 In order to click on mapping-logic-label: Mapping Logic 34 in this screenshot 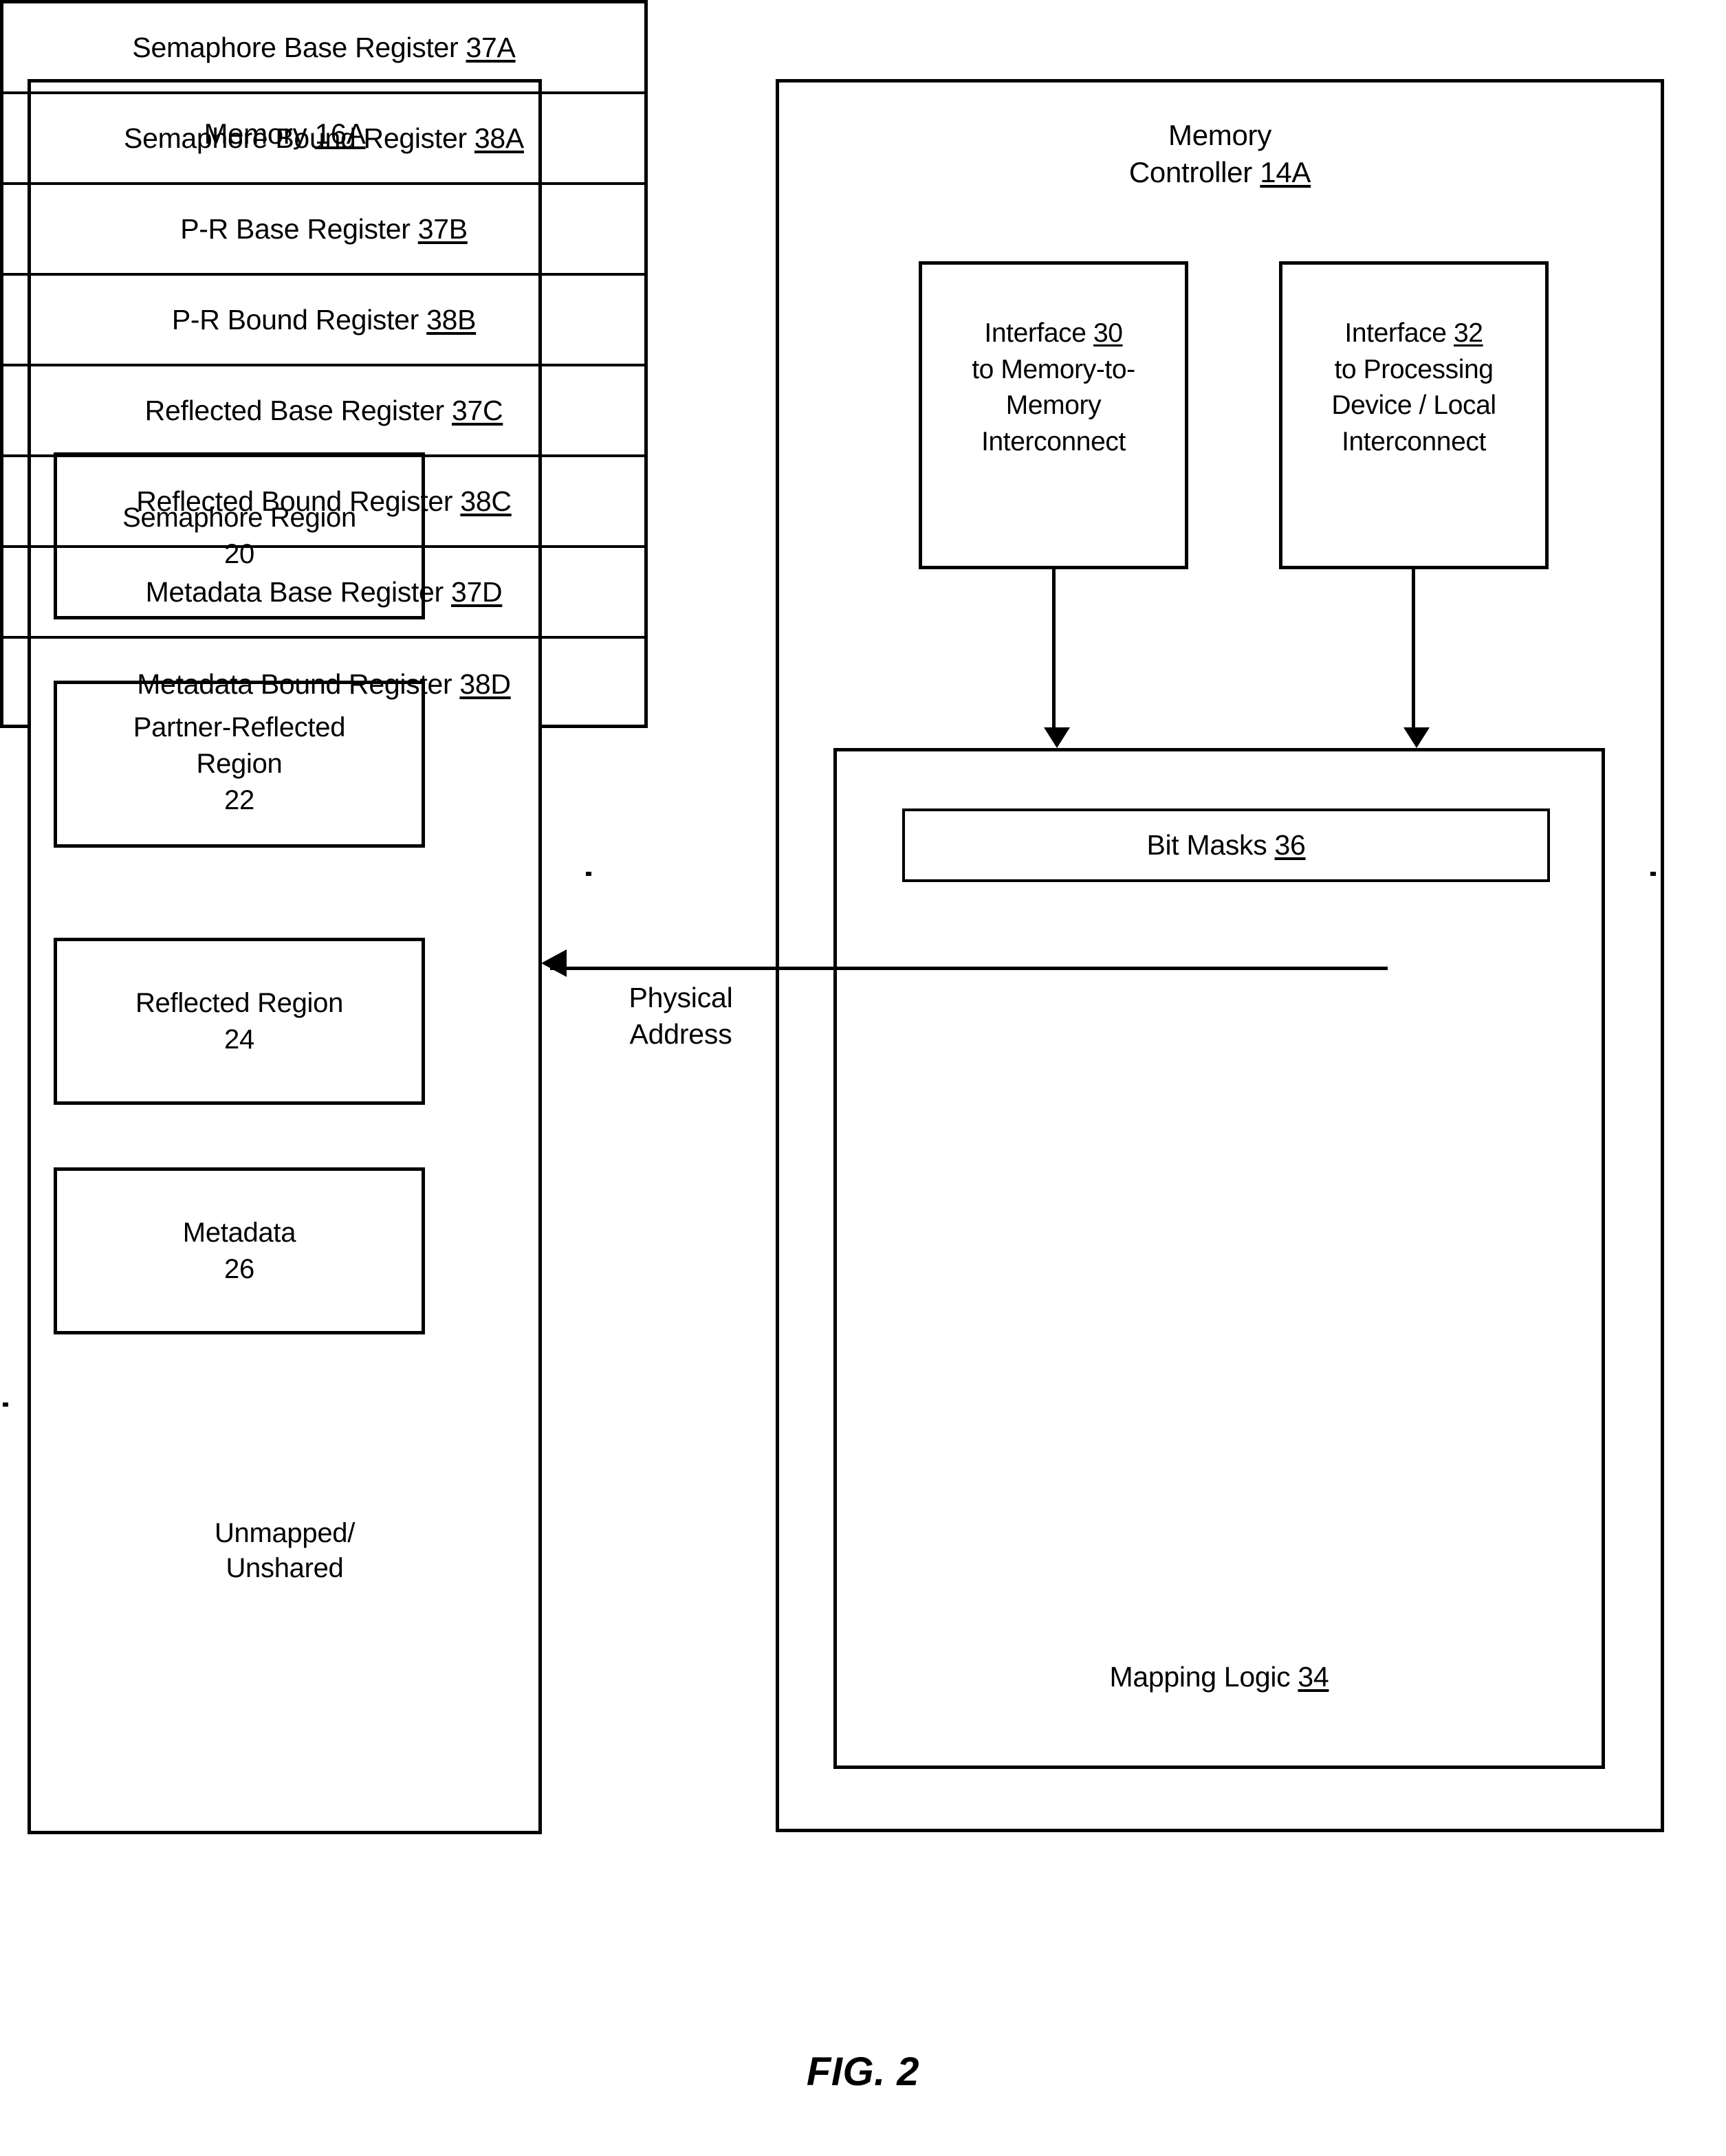, I will do `click(1219, 1677)`.